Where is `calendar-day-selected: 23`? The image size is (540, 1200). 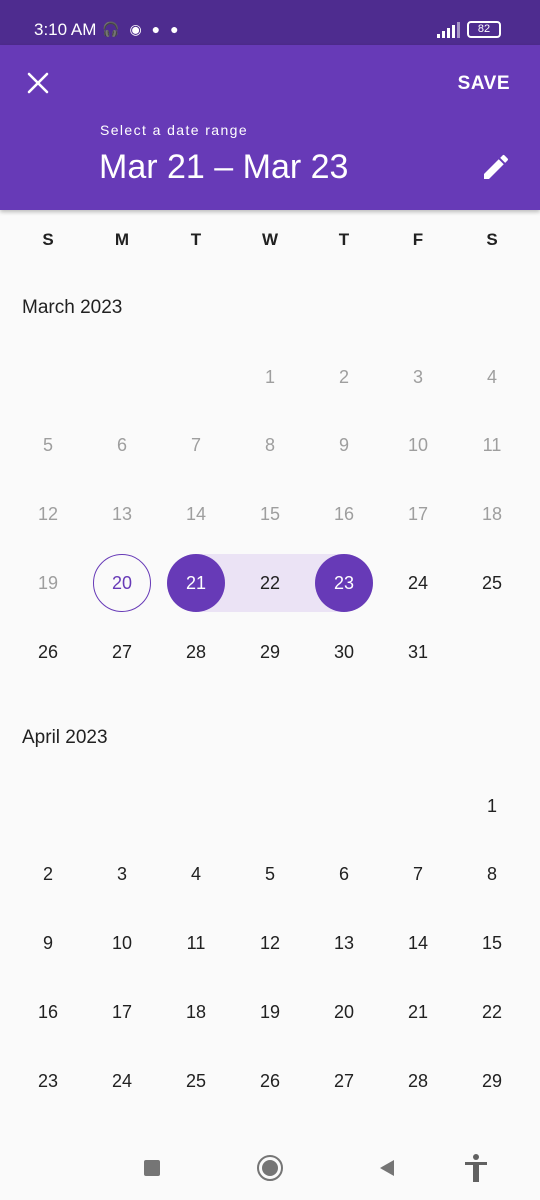 calendar-day-selected: 23 is located at coordinates (344, 583).